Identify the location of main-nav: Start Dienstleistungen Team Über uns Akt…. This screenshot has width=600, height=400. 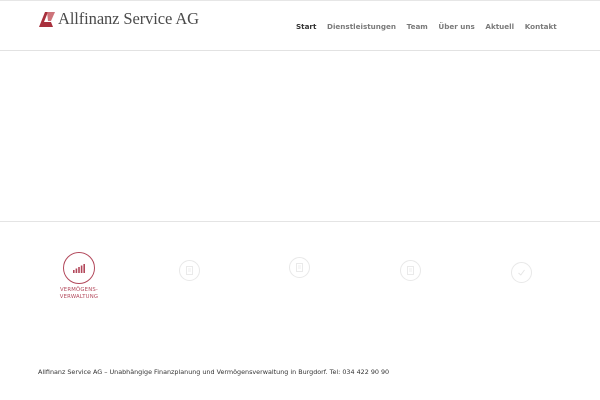
(426, 27).